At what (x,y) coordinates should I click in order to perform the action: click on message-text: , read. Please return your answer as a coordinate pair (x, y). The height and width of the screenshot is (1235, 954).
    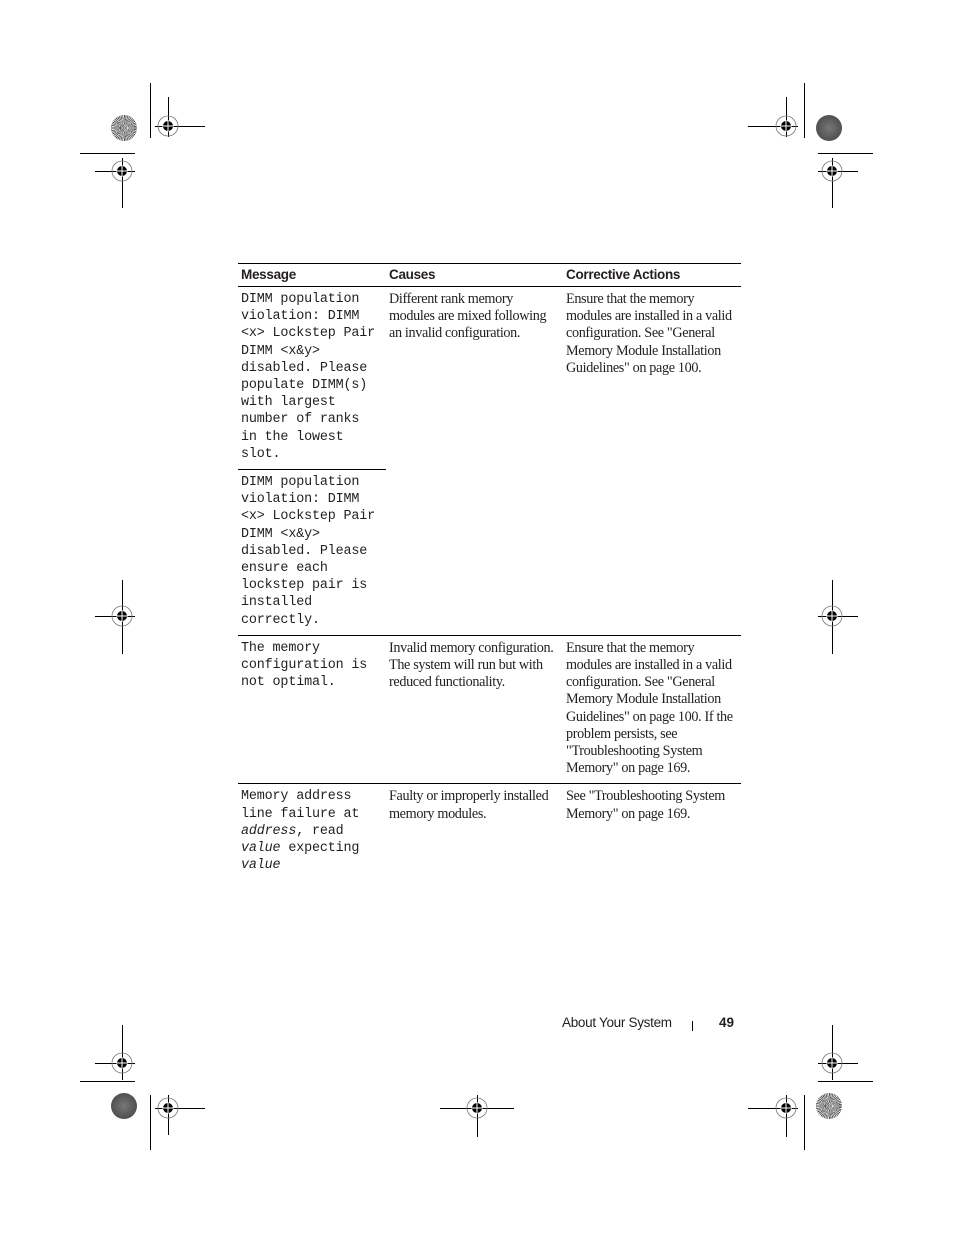
    Looking at the image, I should click on (320, 831).